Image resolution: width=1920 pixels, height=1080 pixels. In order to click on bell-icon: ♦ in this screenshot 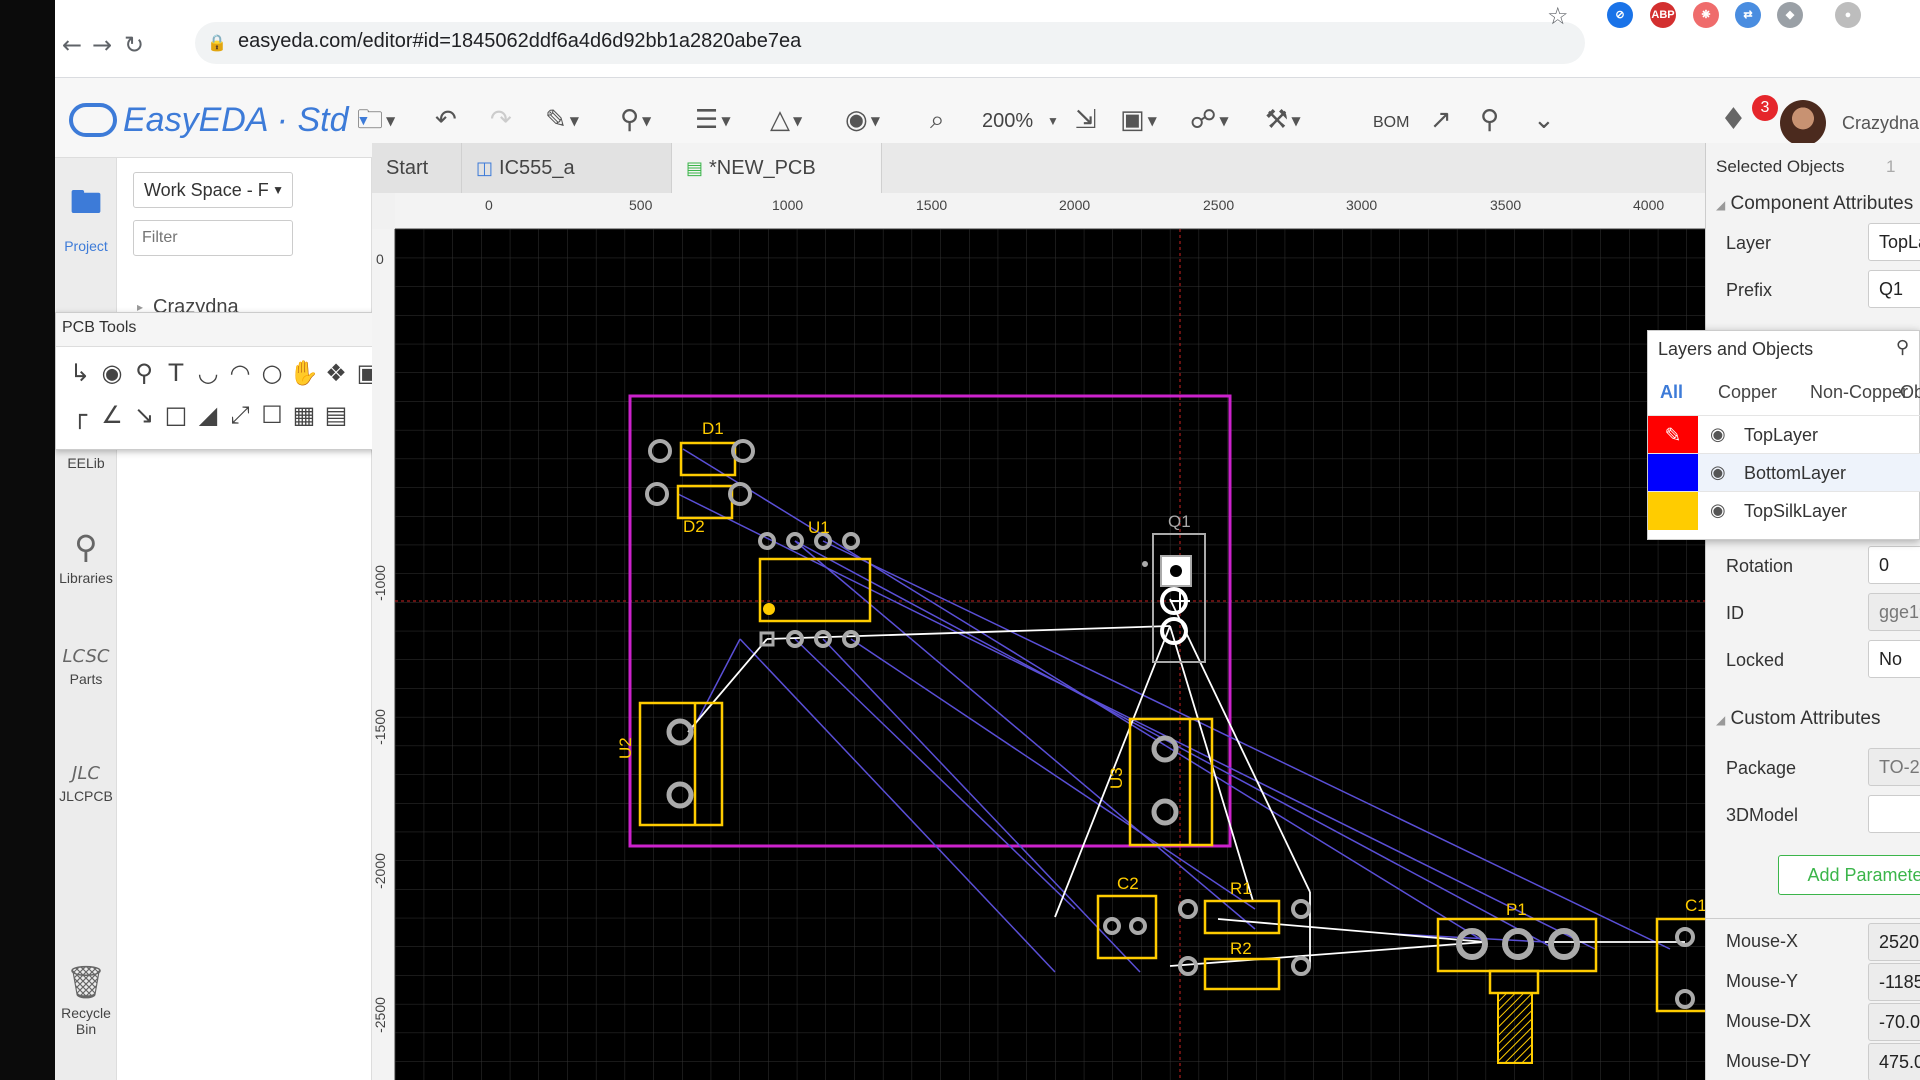, I will do `click(1733, 119)`.